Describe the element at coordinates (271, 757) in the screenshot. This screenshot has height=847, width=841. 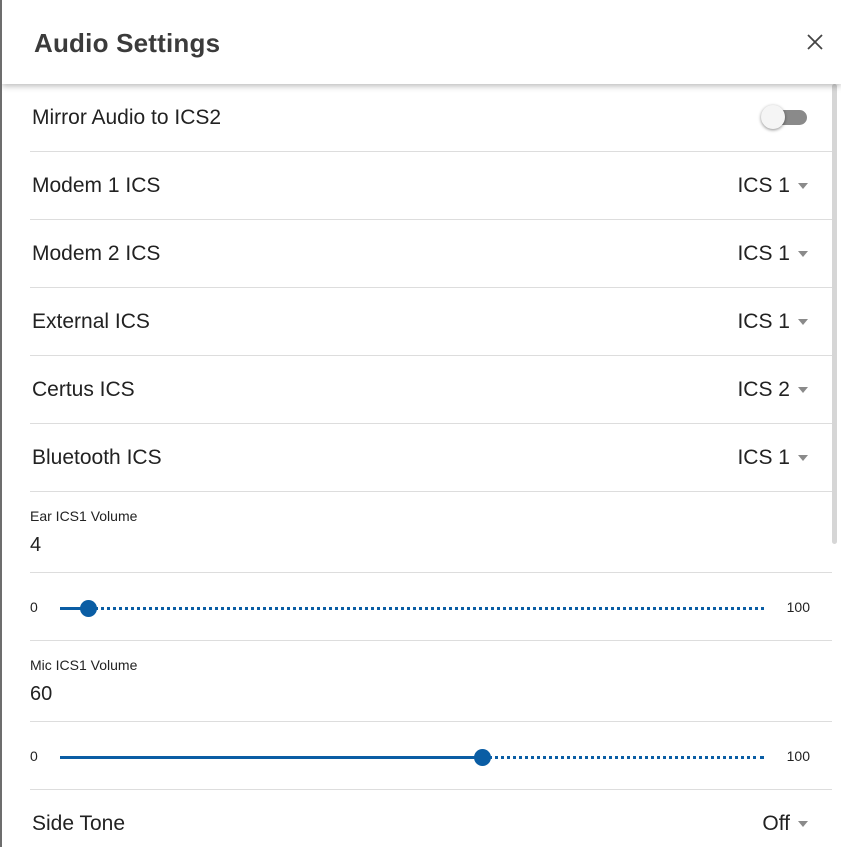
I see `slider-fill` at that location.